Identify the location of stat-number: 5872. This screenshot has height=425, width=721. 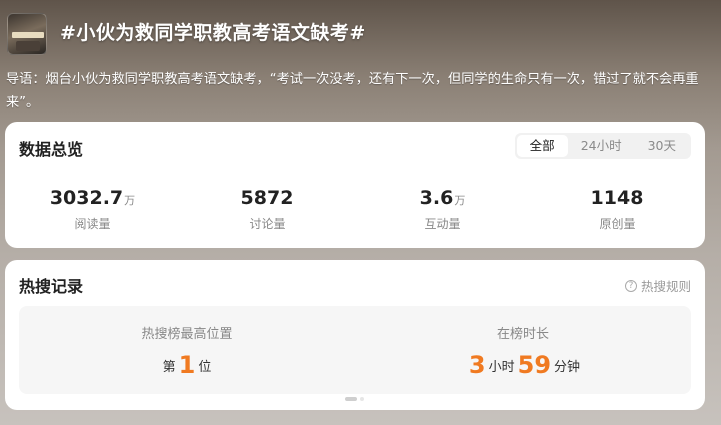
(267, 198).